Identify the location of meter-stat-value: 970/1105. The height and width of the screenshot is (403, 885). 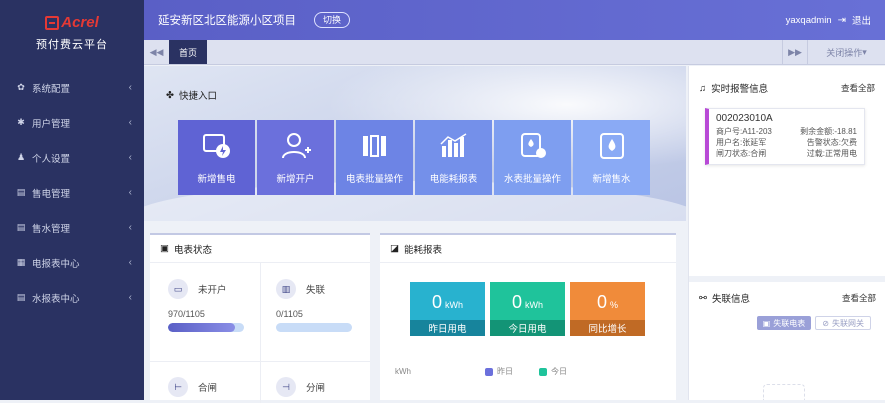
(186, 314).